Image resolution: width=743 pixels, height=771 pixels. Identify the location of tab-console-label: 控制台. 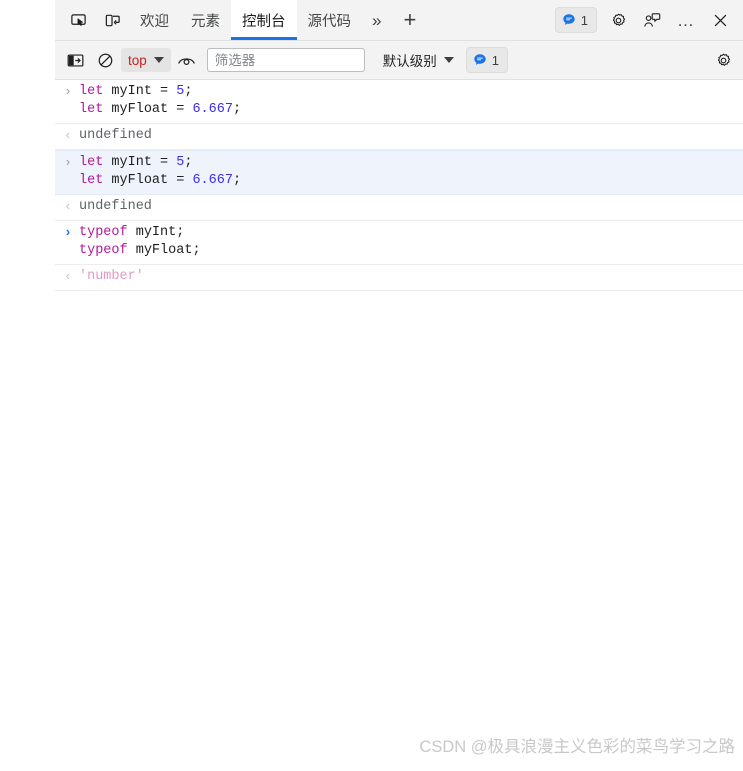
(264, 21).